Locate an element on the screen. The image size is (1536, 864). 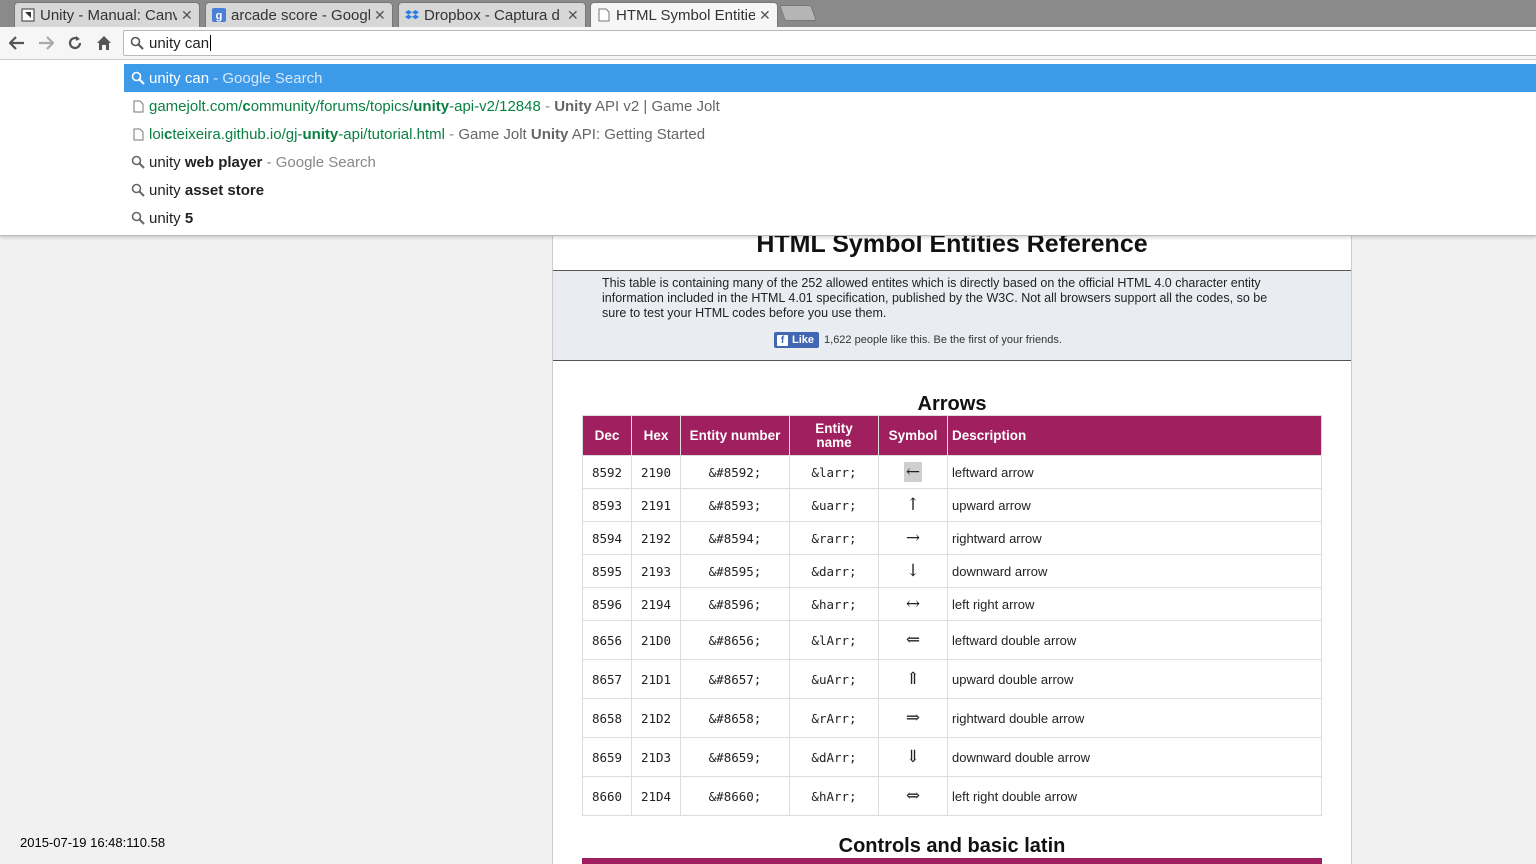
reload-button is located at coordinates (75, 43).